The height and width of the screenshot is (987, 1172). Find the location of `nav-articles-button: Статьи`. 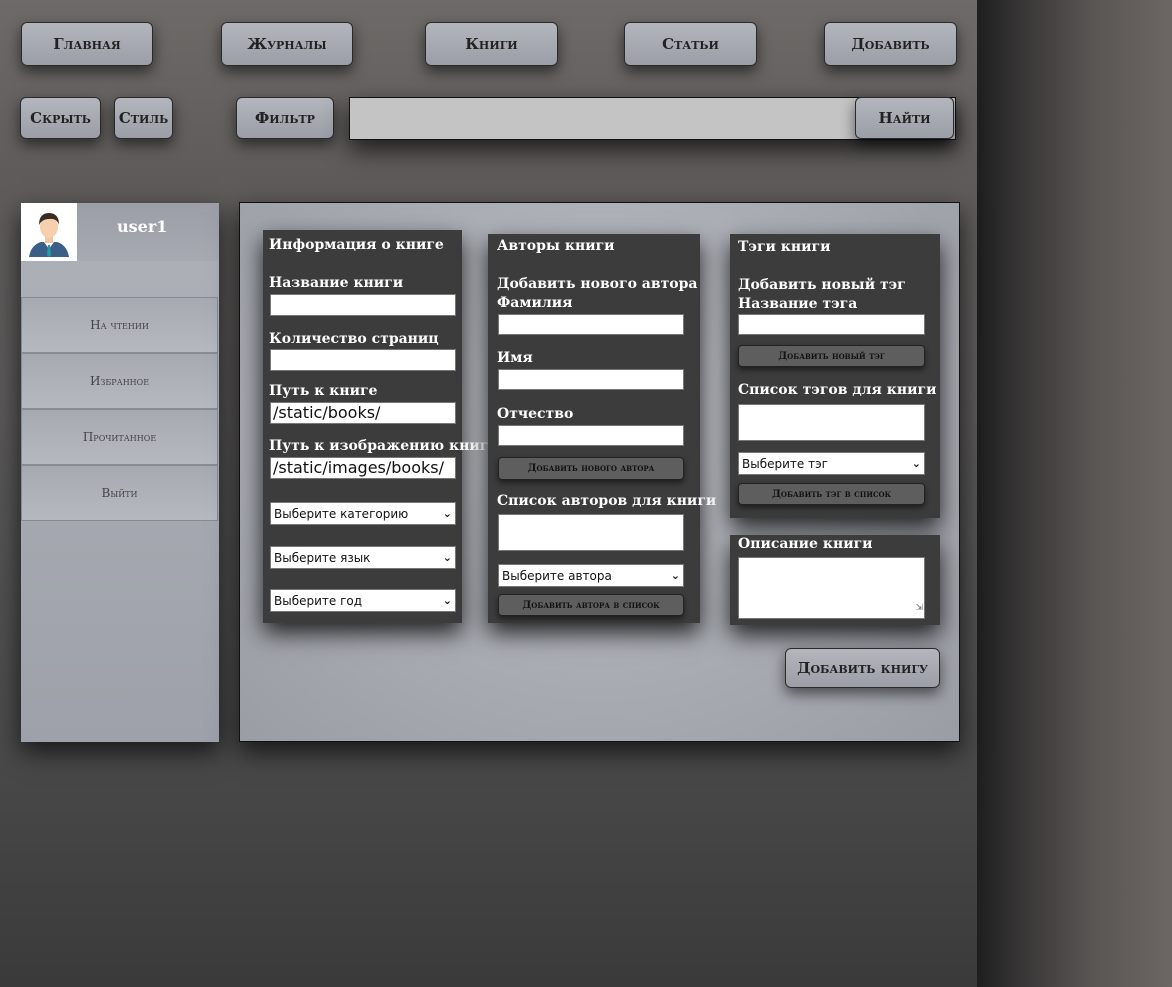

nav-articles-button: Статьи is located at coordinates (690, 44).